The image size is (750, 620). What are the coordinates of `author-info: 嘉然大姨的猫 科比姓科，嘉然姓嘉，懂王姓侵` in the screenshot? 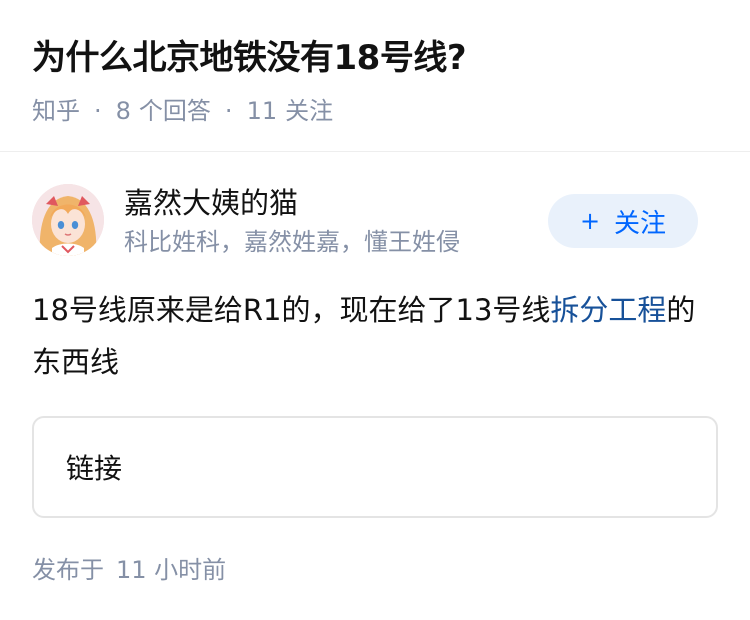 It's located at (292, 222).